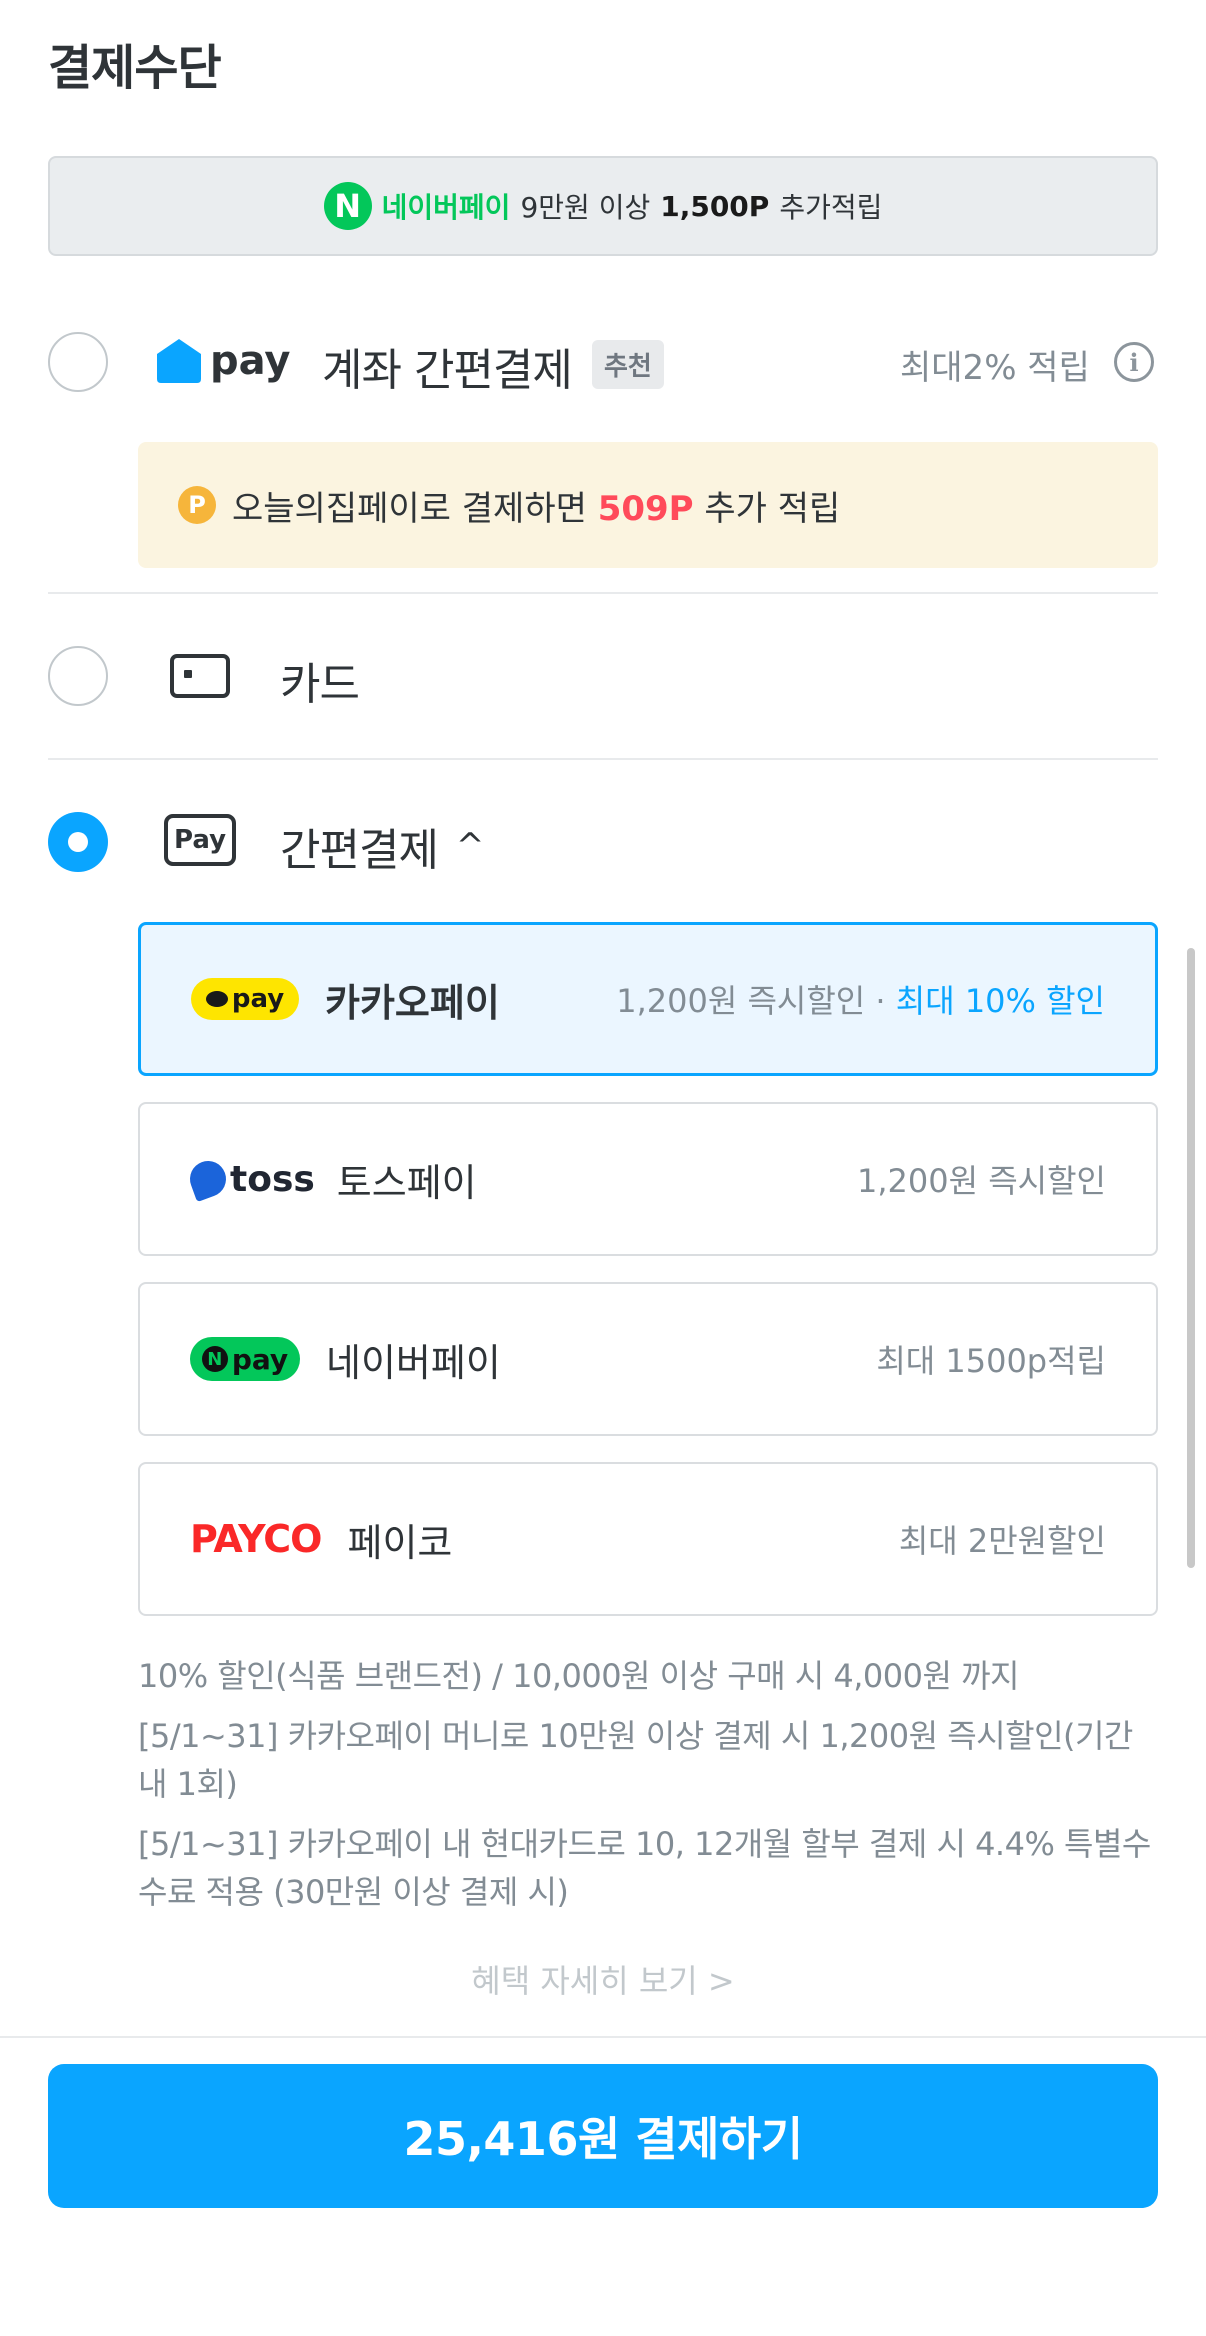 The width and height of the screenshot is (1206, 2336). Describe the element at coordinates (200, 676) in the screenshot. I see `card-icon` at that location.